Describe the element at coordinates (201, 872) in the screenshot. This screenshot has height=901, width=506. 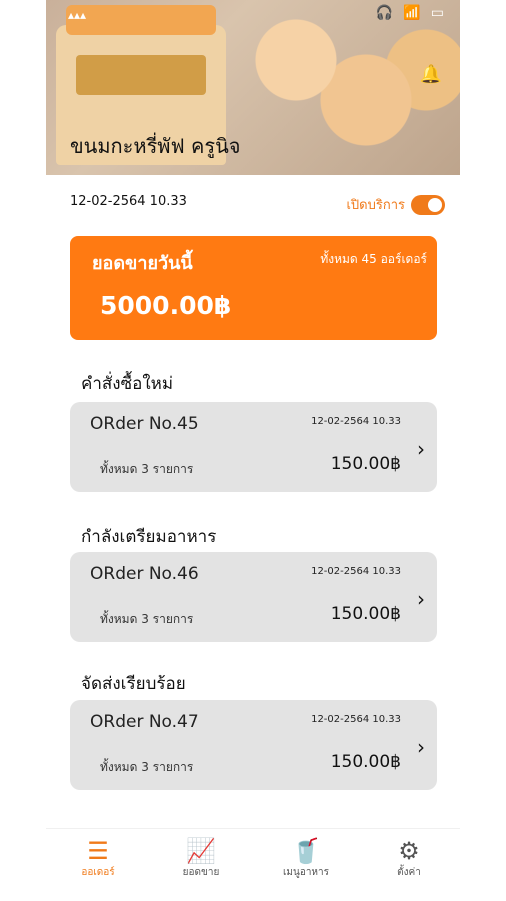
I see `nav-sales-label: ยอดขาย` at that location.